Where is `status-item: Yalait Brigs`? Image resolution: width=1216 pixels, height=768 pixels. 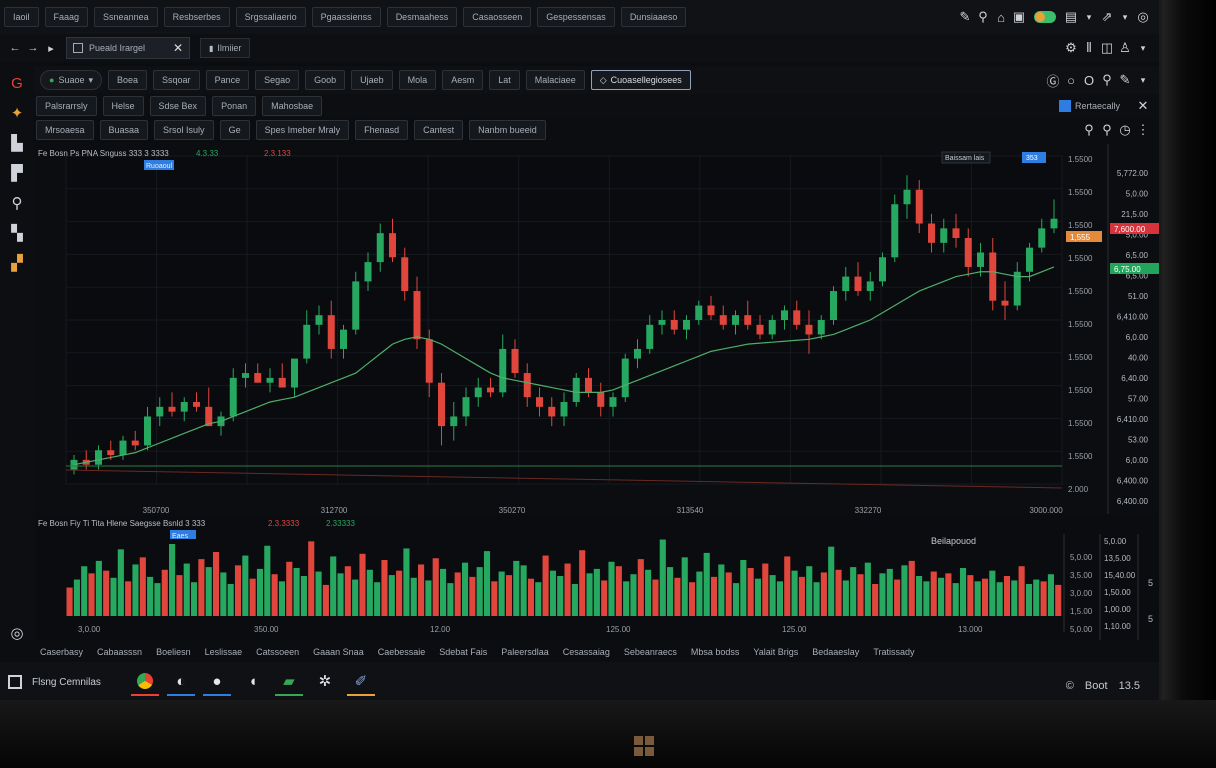 status-item: Yalait Brigs is located at coordinates (775, 652).